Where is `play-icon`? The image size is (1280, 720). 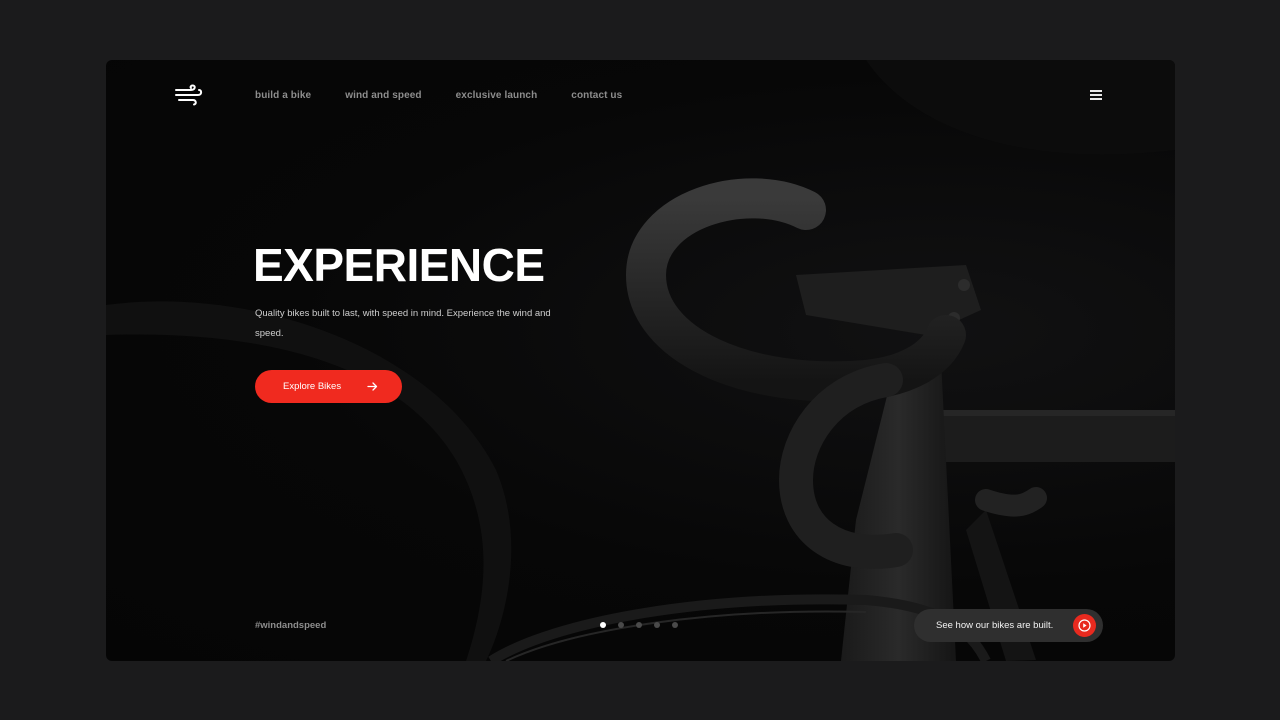
play-icon is located at coordinates (1084, 625).